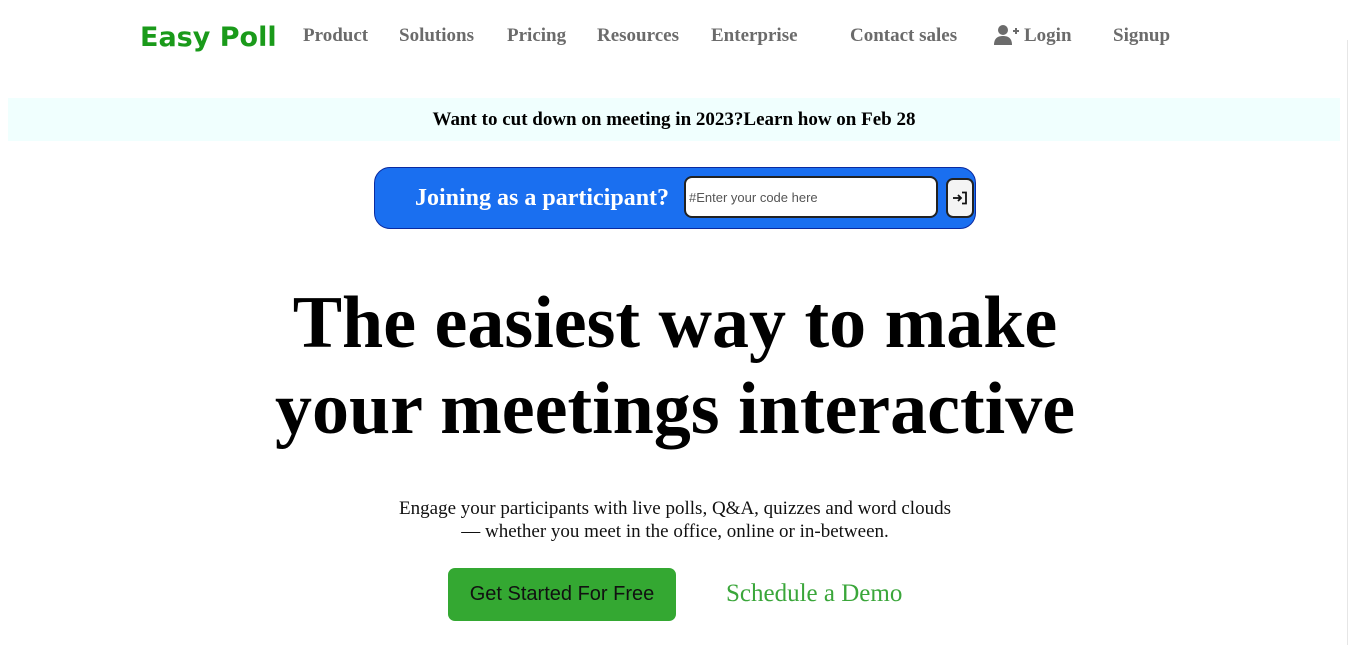 Image resolution: width=1350 pixels, height=645 pixels. I want to click on join-participant-bar: Joining as a participant?, so click(675, 198).